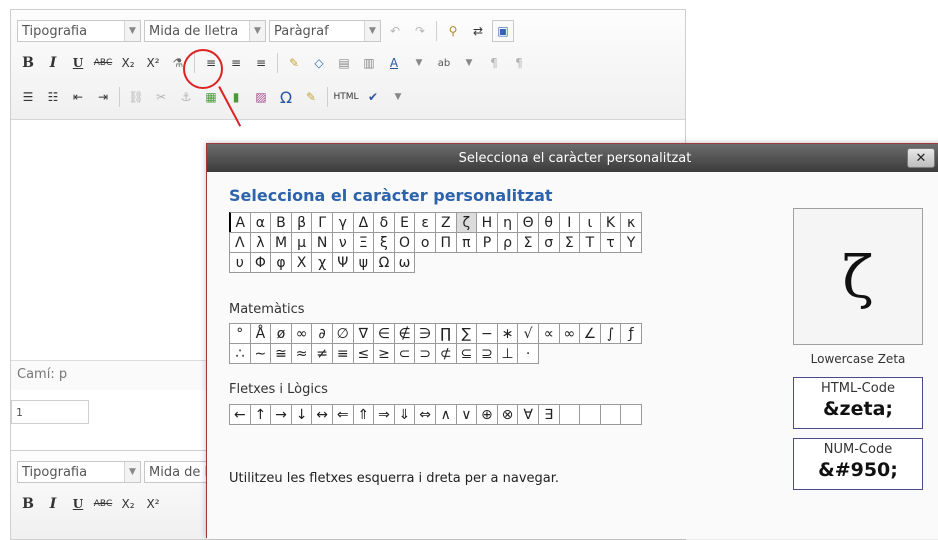 This screenshot has height=540, width=938. What do you see at coordinates (921, 158) in the screenshot?
I see `close-button: ✕` at bounding box center [921, 158].